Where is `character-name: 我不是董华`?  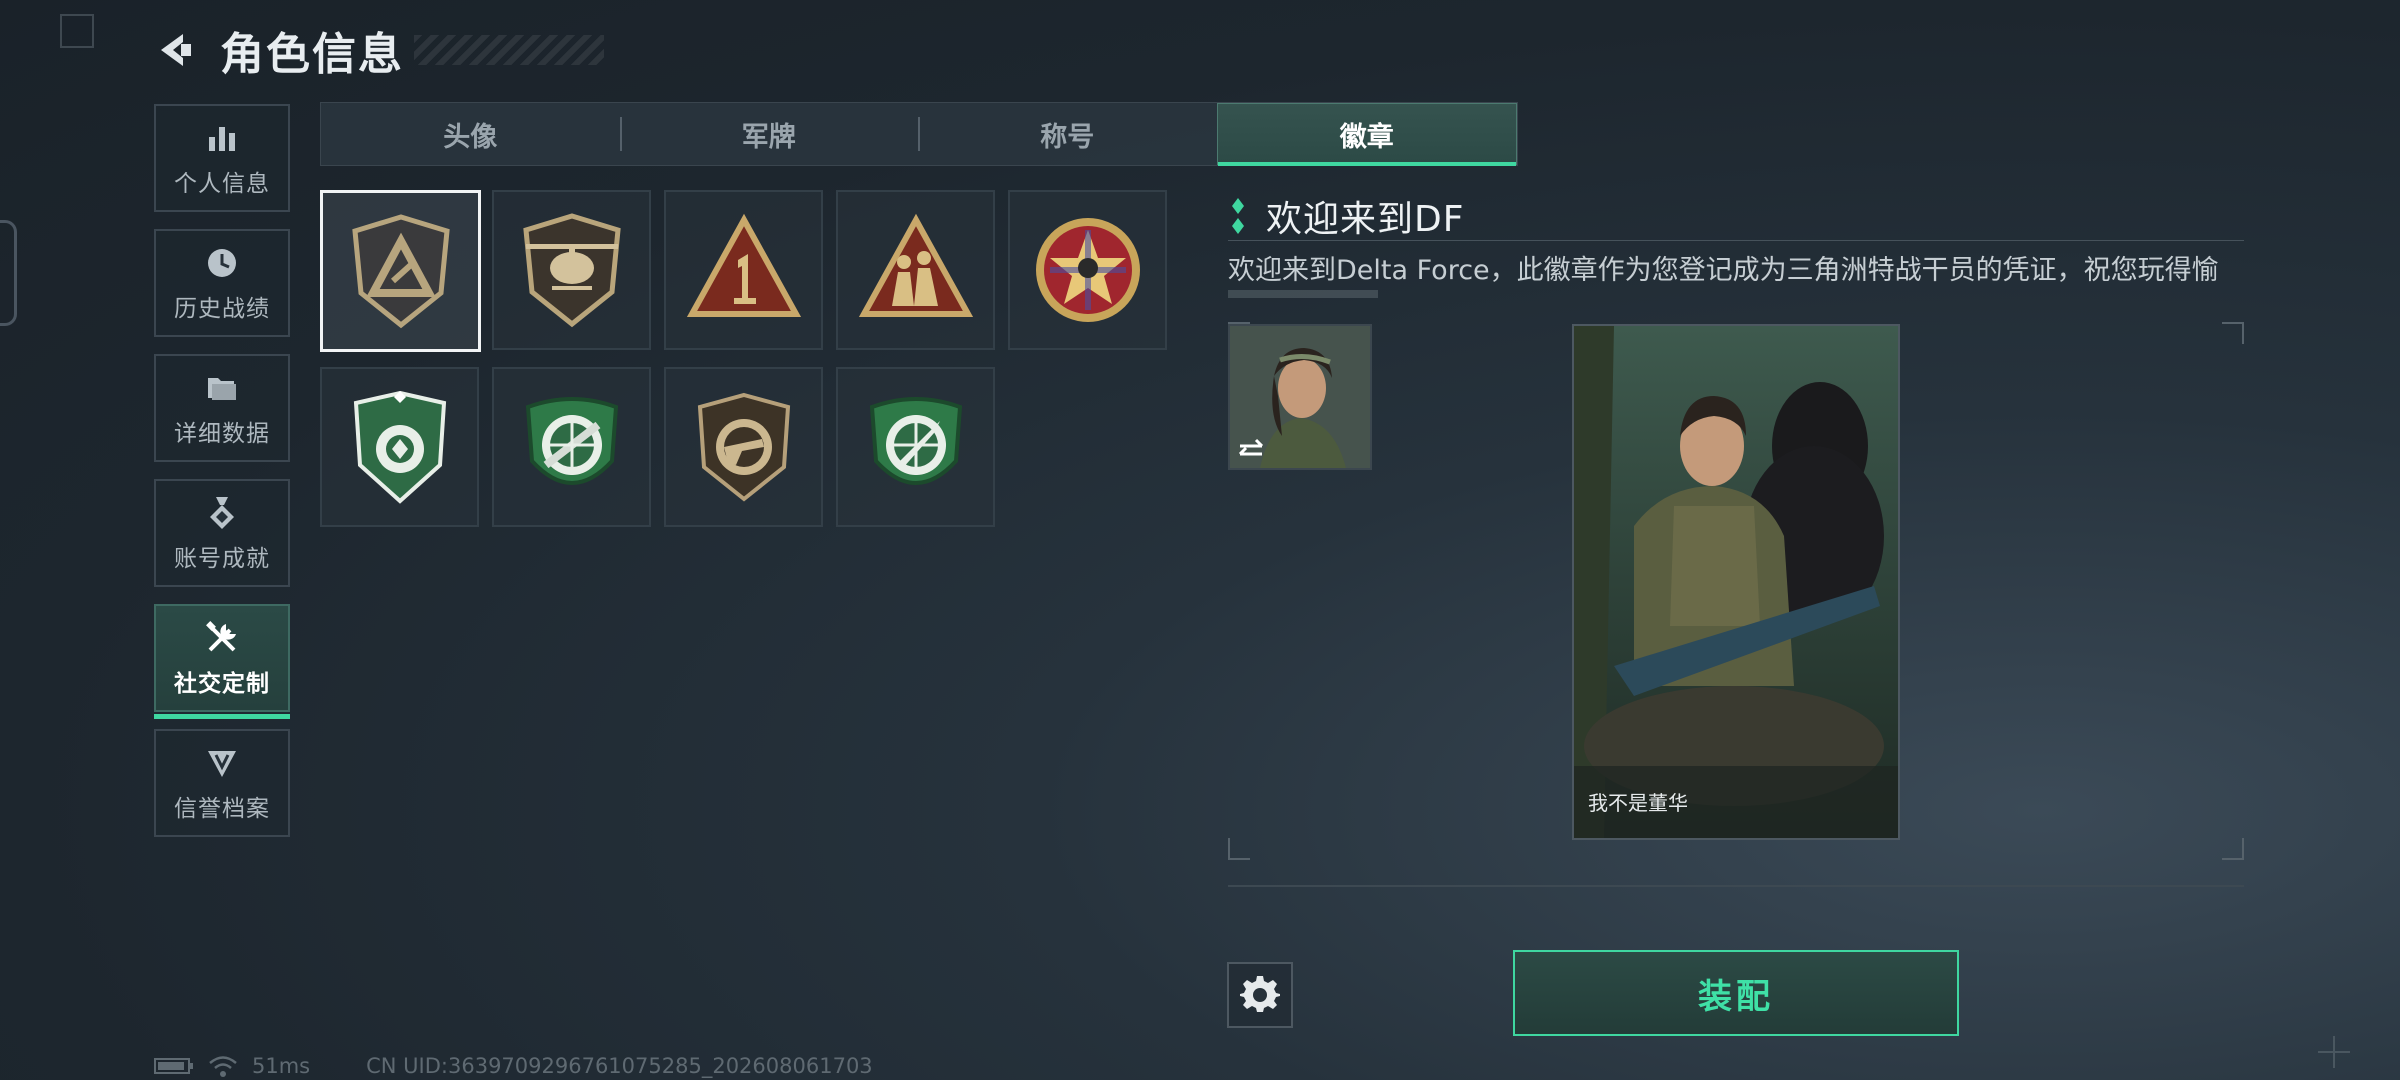
character-name: 我不是董华 is located at coordinates (1638, 803).